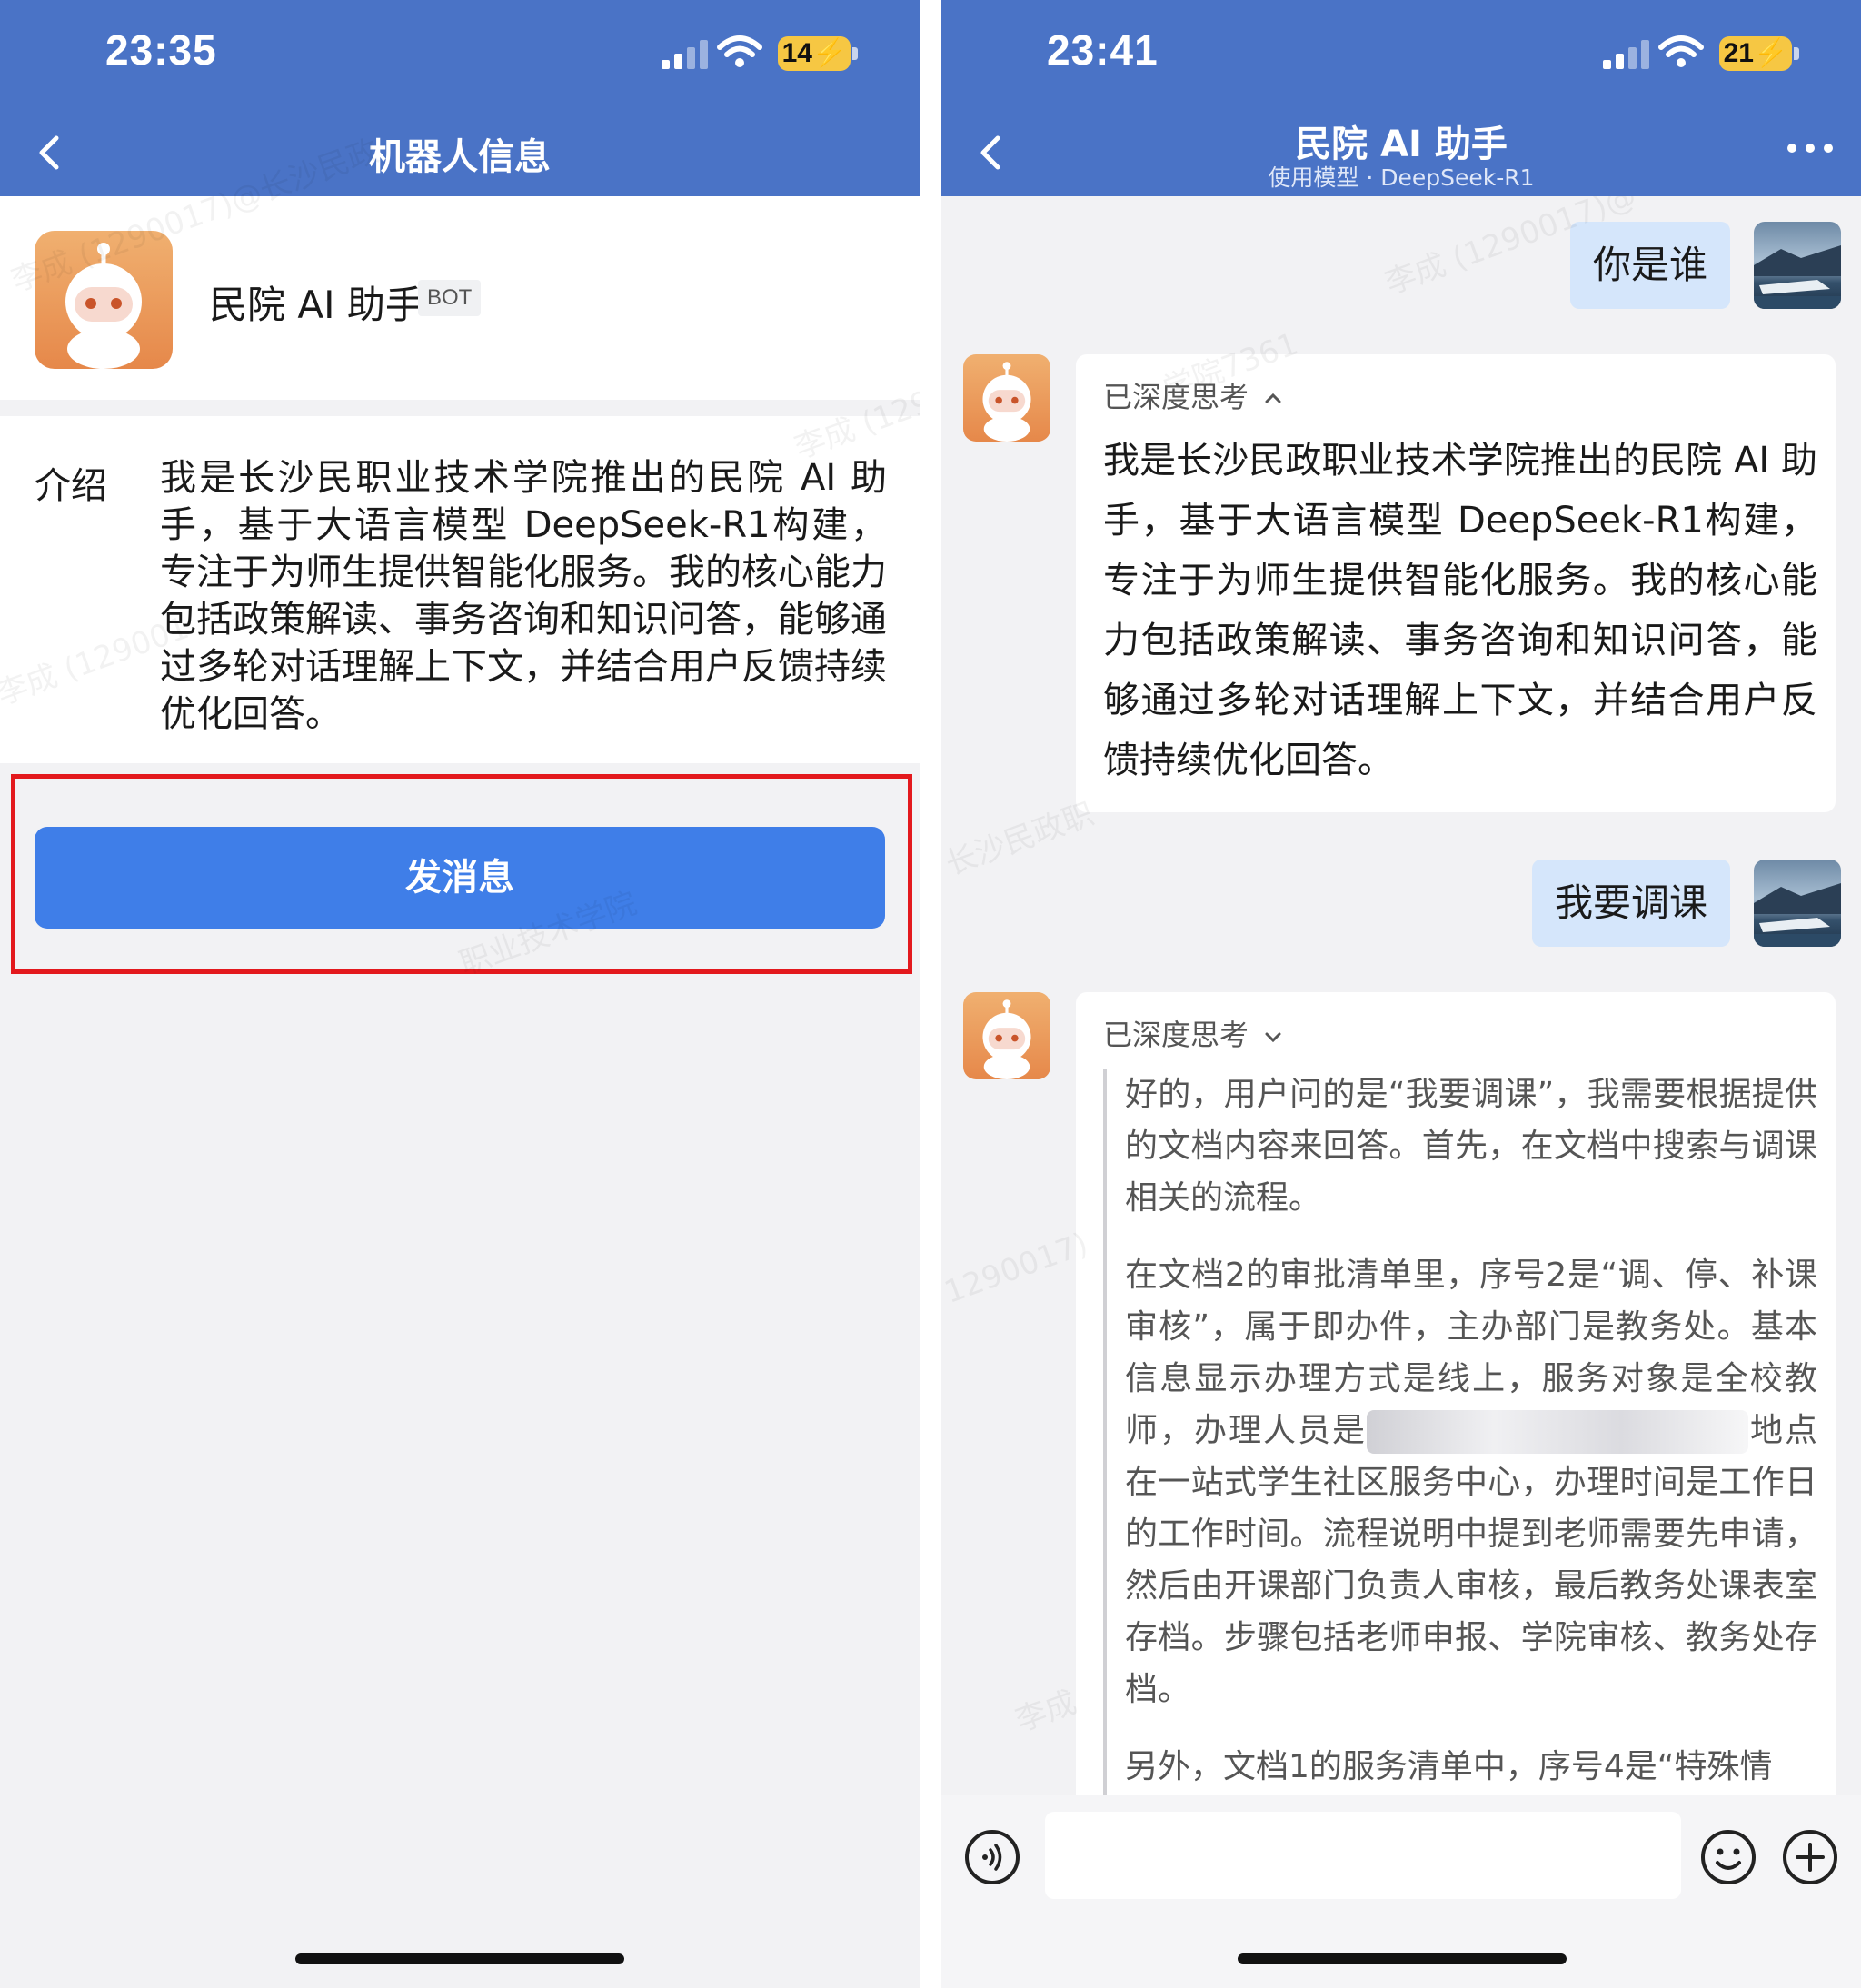 The height and width of the screenshot is (1988, 1861). What do you see at coordinates (1363, 1855) in the screenshot?
I see `message-input` at bounding box center [1363, 1855].